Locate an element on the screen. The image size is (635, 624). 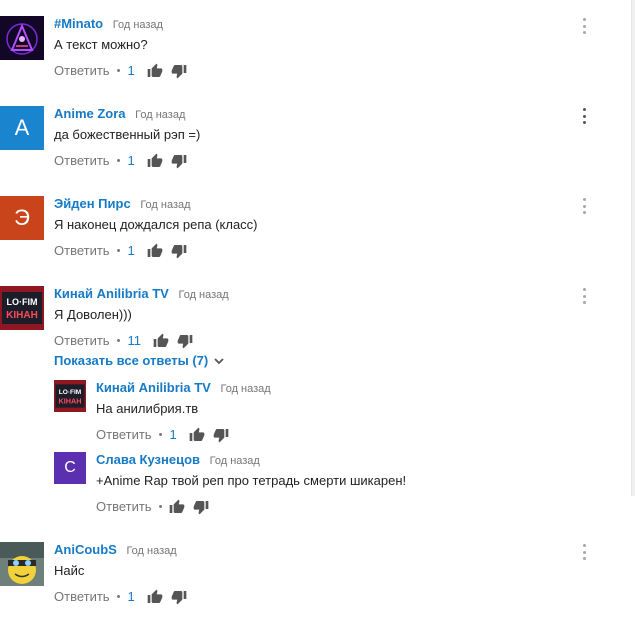
avatar-letter: А is located at coordinates (22, 127).